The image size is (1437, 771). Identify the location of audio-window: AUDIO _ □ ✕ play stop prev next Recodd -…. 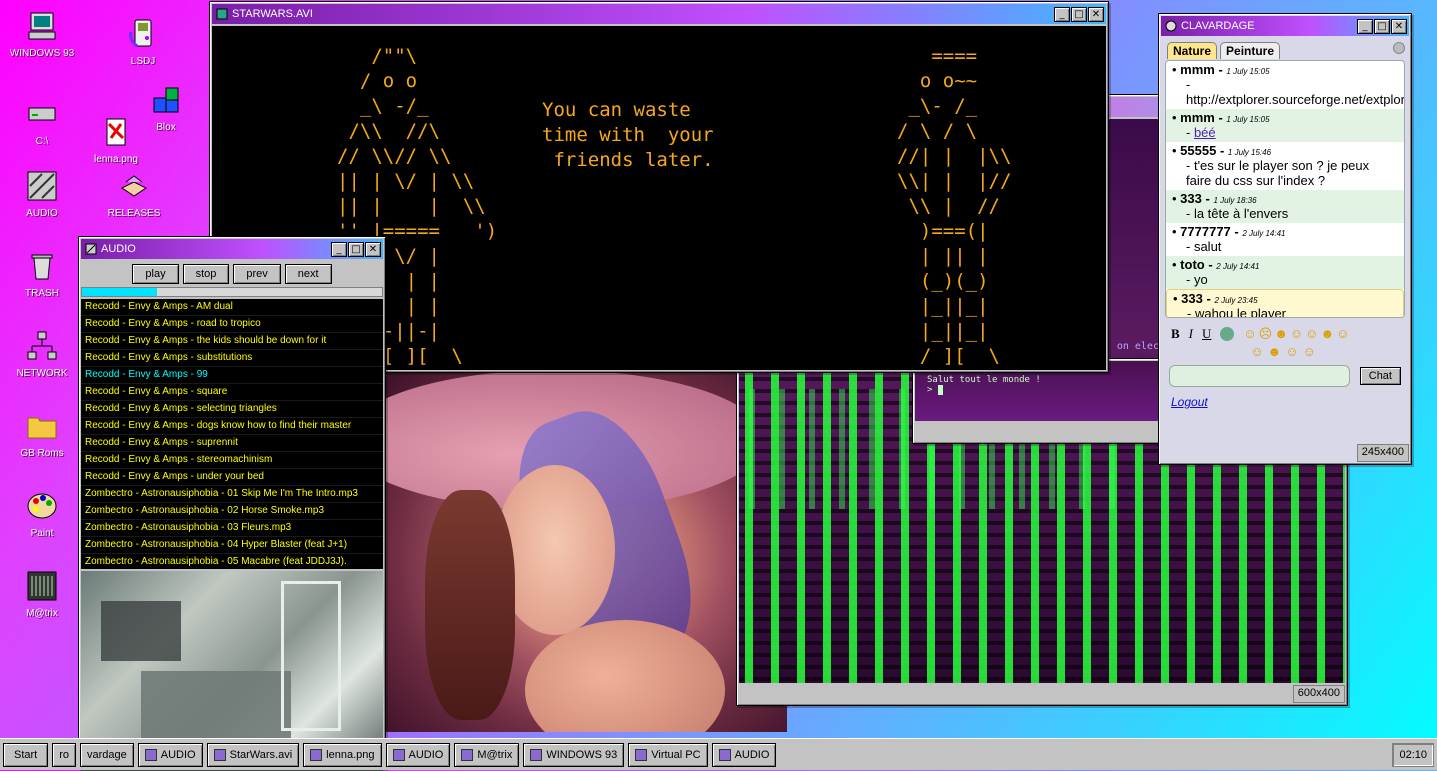
(232, 503).